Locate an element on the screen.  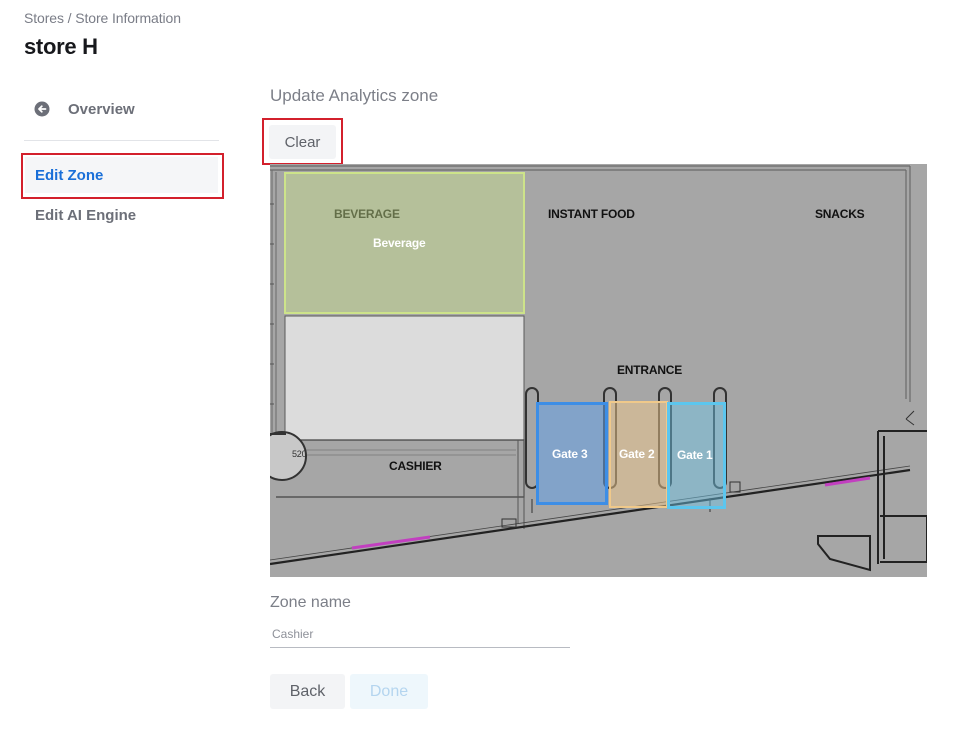
sidebar-item-edit-zone: Edit Zone is located at coordinates (122, 176).